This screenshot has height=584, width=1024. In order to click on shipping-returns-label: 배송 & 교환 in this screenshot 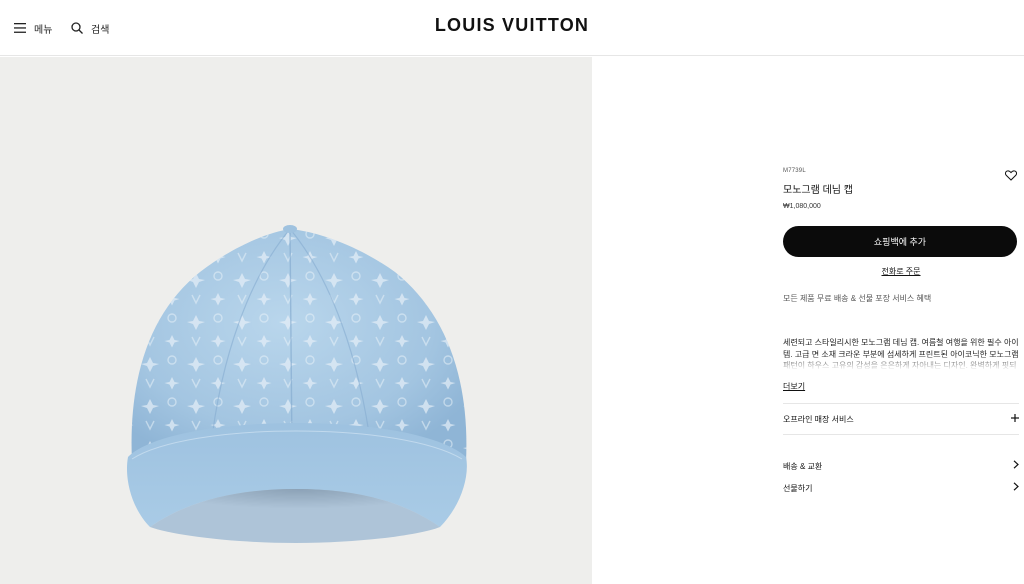, I will do `click(803, 466)`.